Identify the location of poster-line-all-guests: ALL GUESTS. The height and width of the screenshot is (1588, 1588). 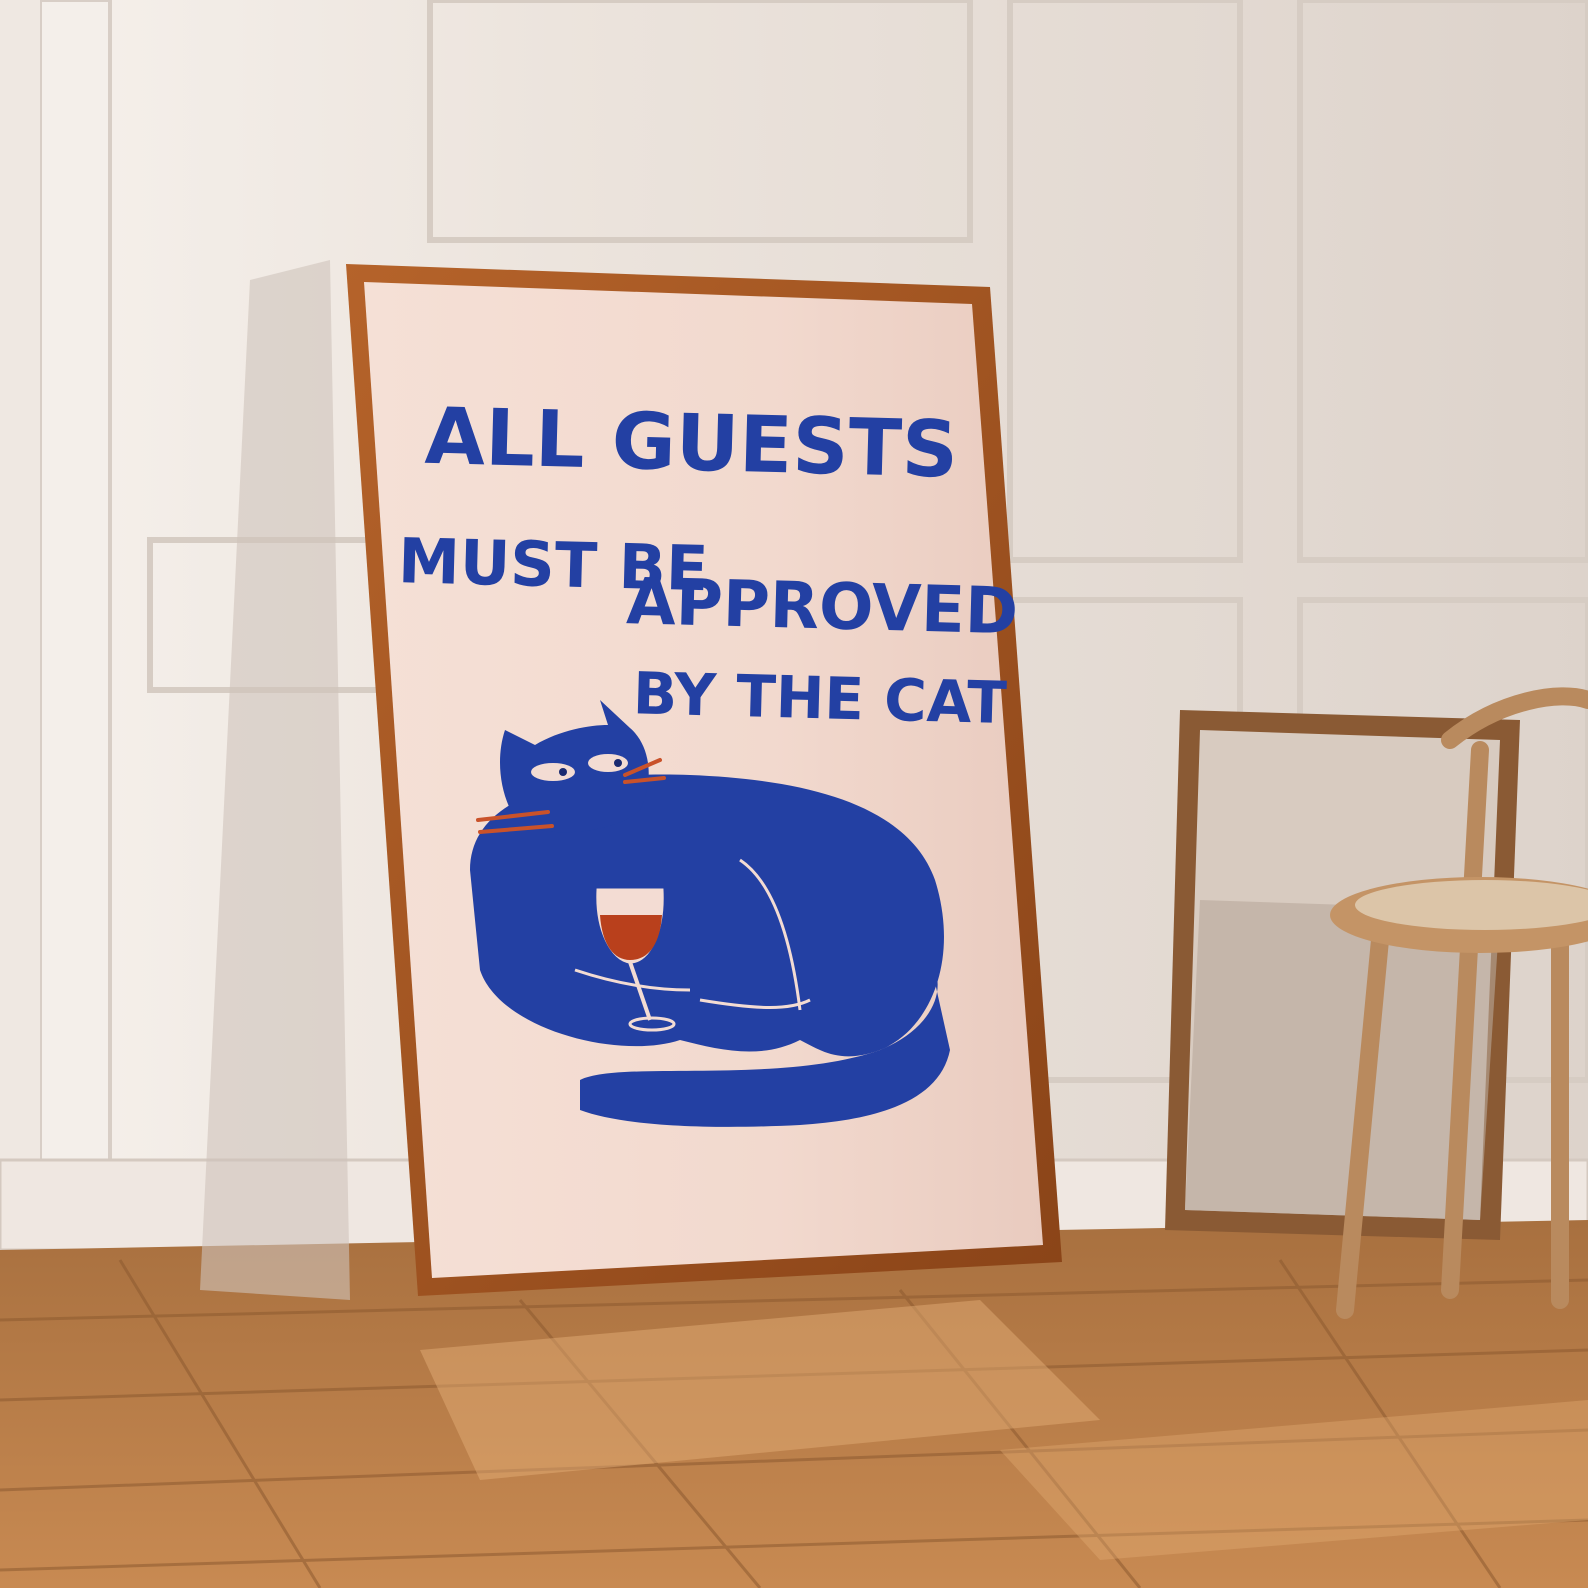
(691, 444).